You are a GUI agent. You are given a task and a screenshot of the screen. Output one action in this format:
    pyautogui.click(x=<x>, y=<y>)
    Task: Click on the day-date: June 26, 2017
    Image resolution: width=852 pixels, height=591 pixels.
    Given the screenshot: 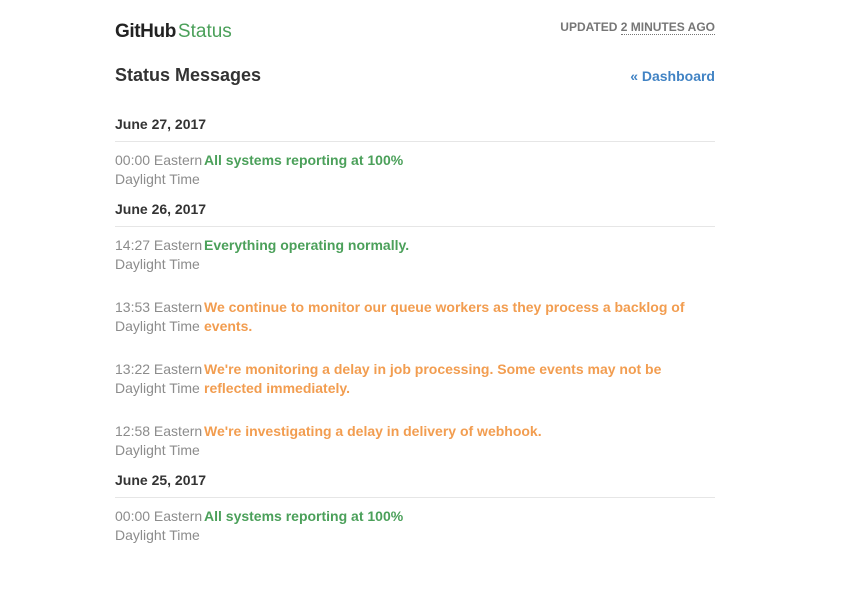 What is the action you would take?
    pyautogui.click(x=415, y=214)
    